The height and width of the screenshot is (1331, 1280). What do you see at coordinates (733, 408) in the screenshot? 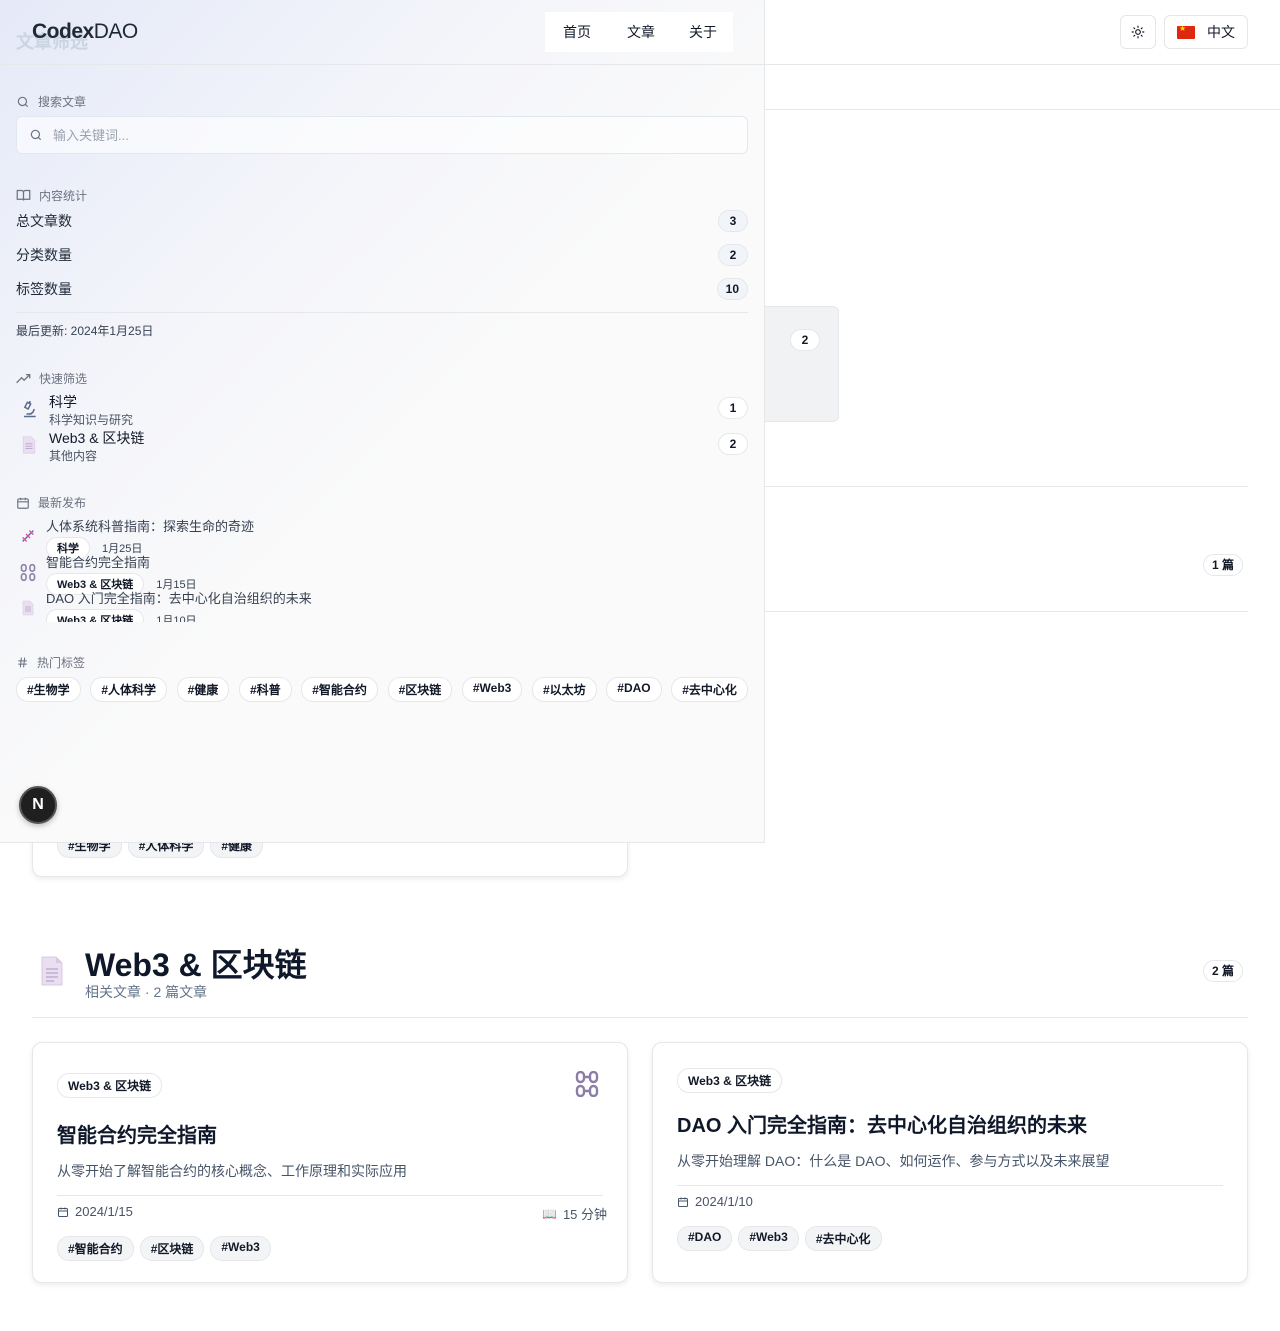
I see `quick-filter-count: 1` at bounding box center [733, 408].